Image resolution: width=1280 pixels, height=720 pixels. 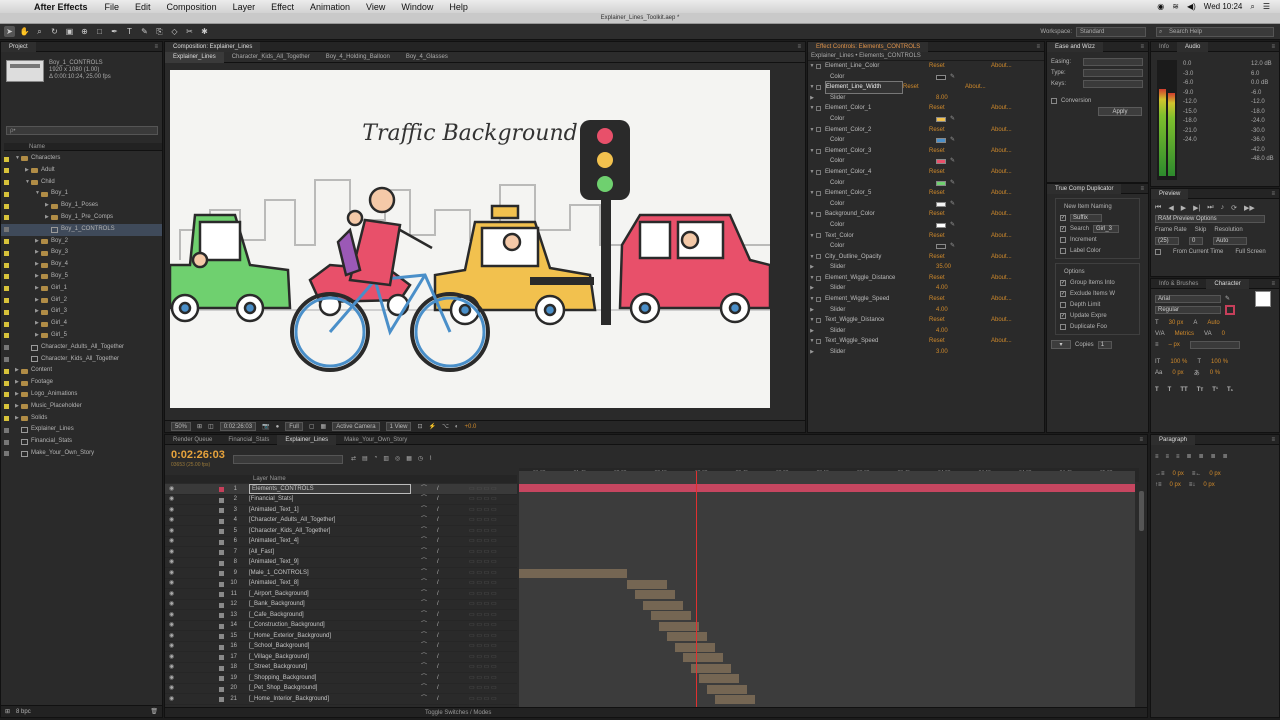 I want to click on align-right-icon: ≡, so click(x=1178, y=457).